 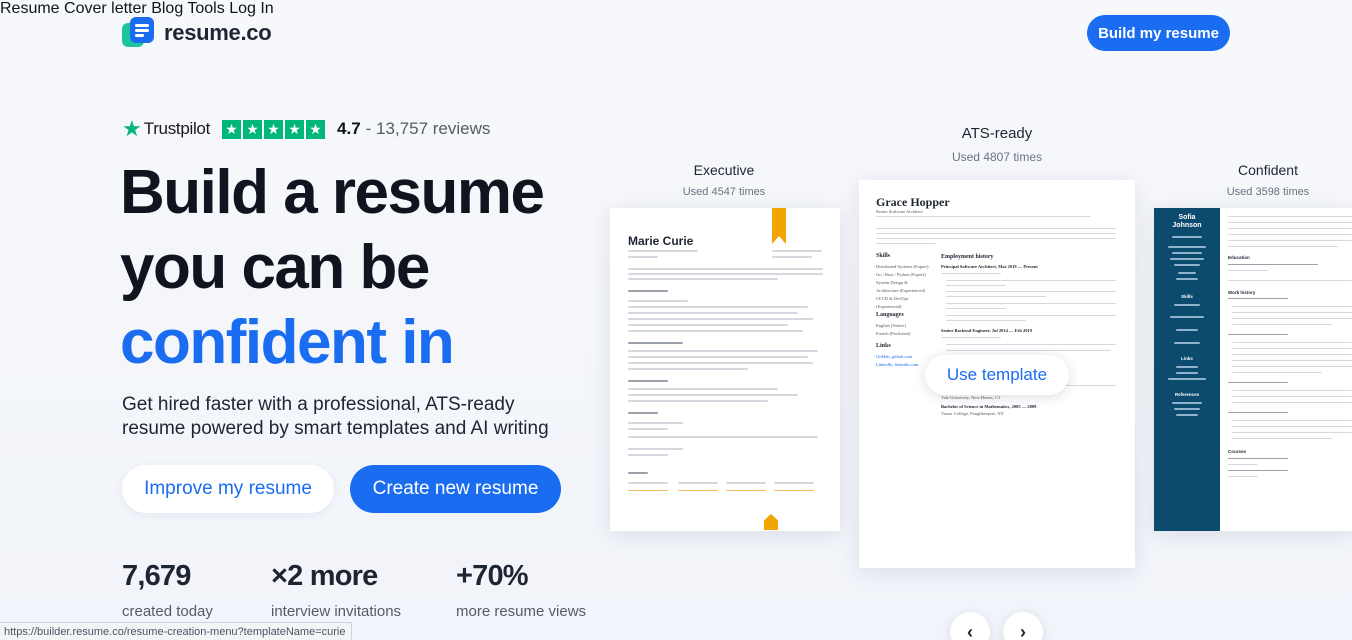 What do you see at coordinates (138, 33) in the screenshot?
I see `logo-icon` at bounding box center [138, 33].